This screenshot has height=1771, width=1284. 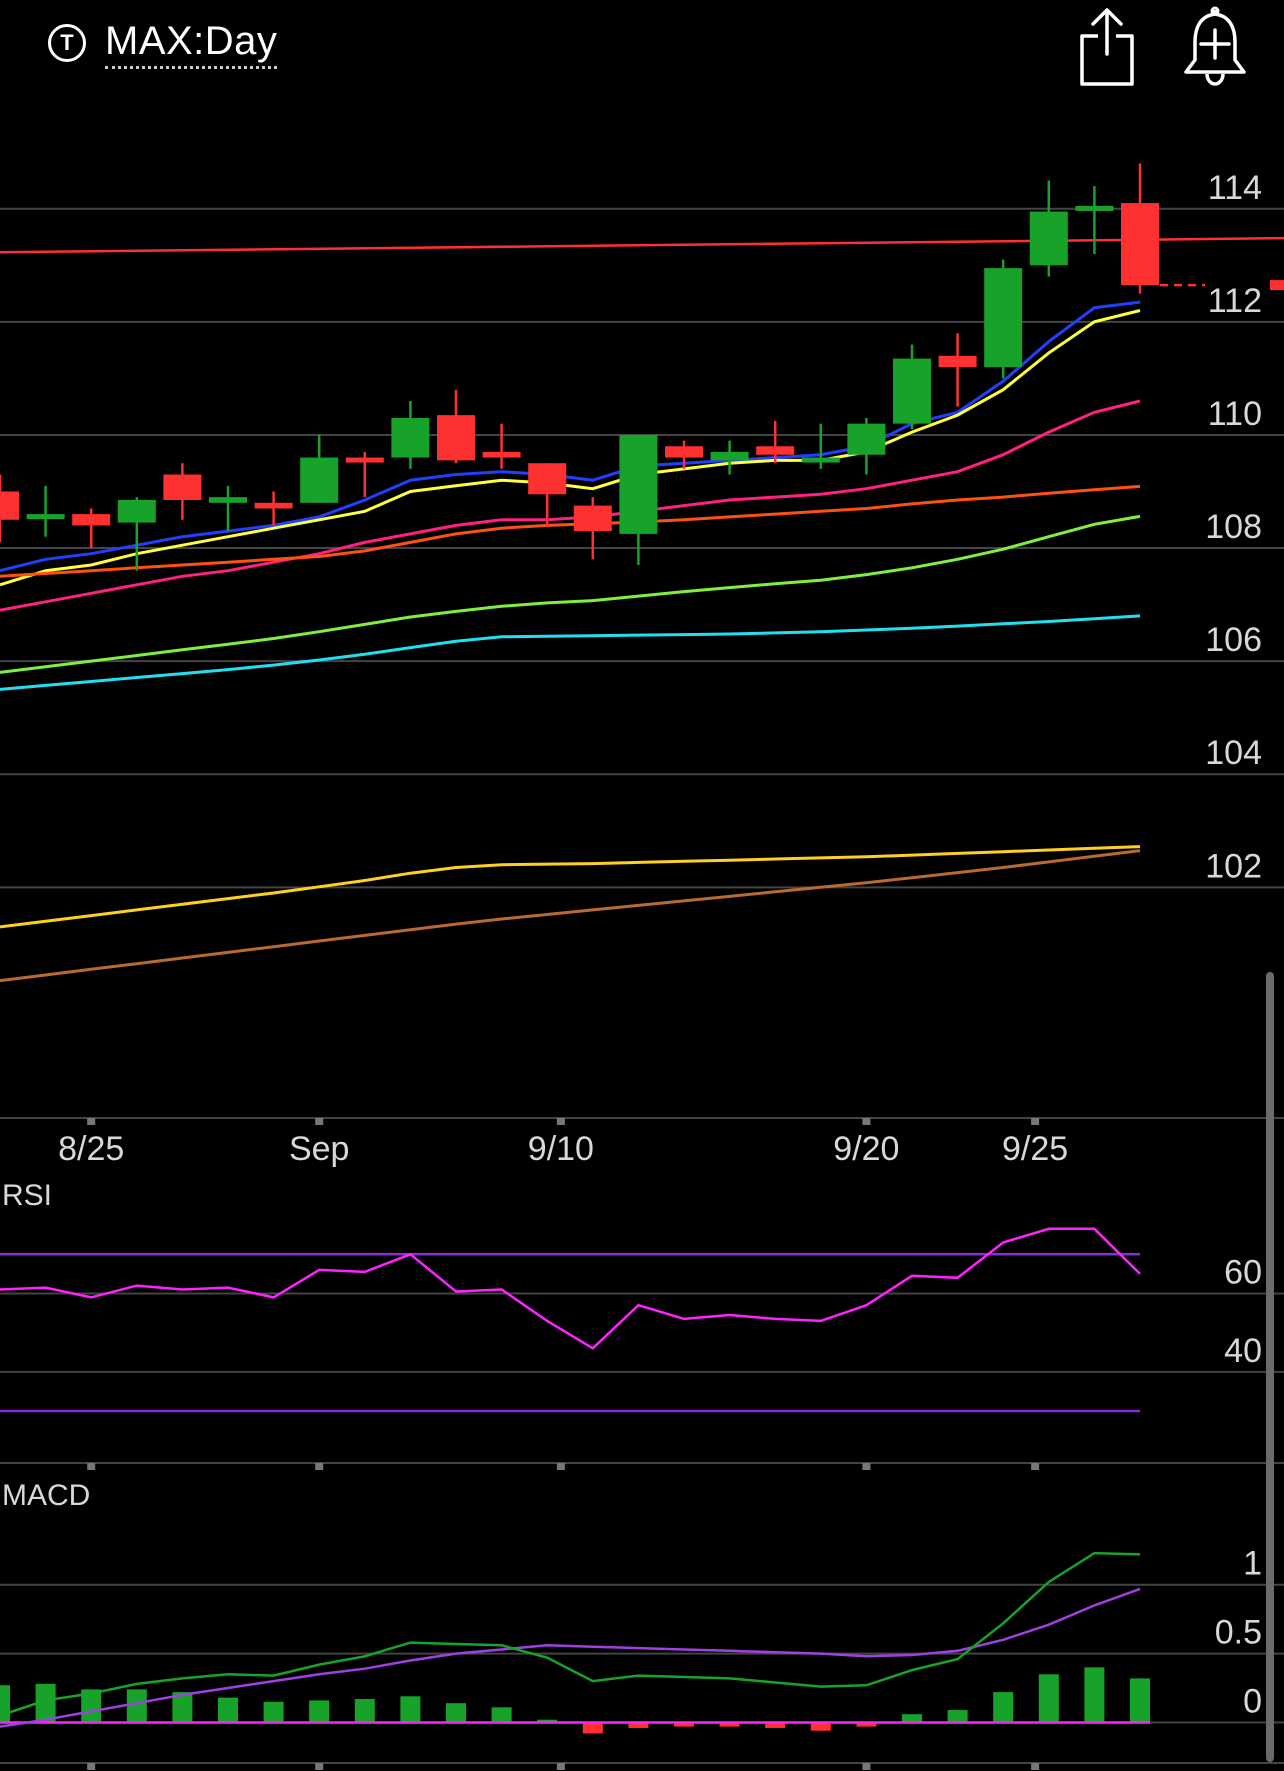 I want to click on price-tick-label: 112, so click(x=1235, y=301).